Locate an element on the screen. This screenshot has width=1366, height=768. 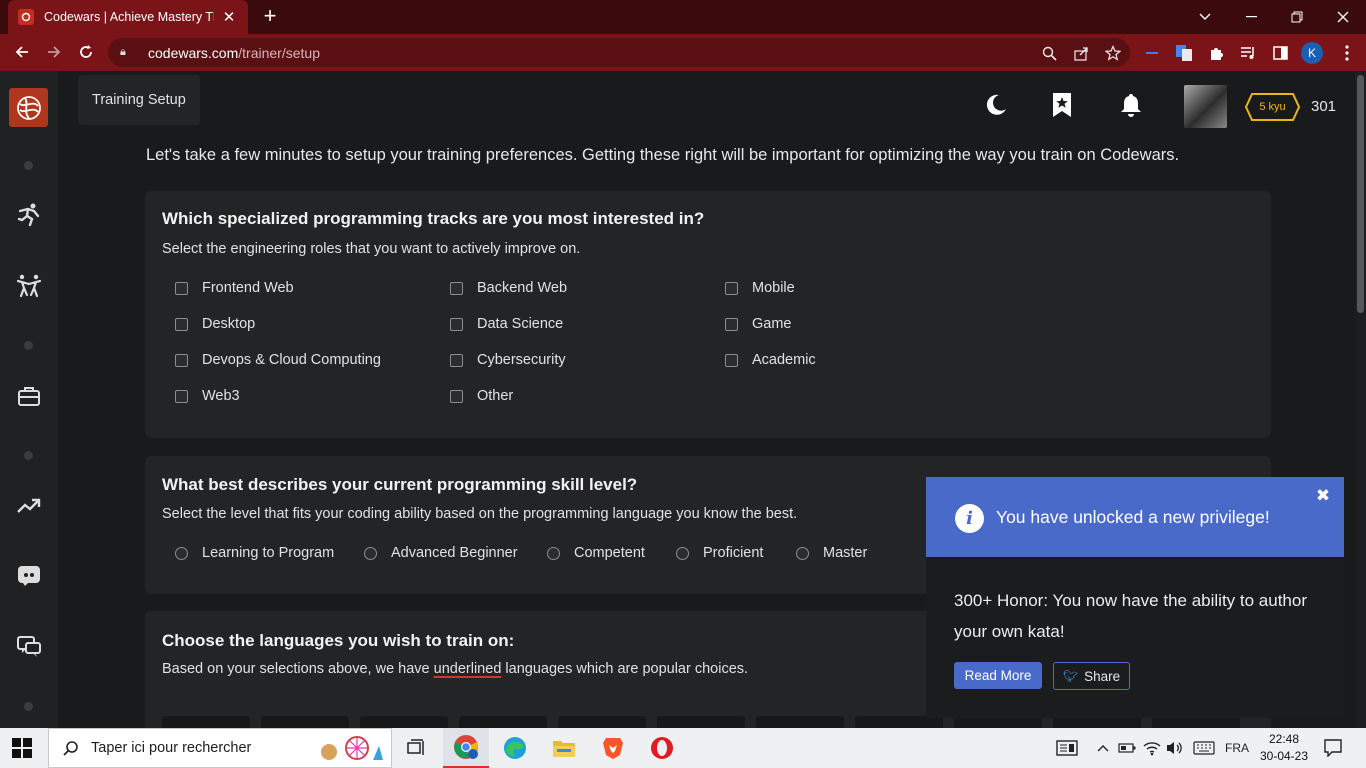
track-option-backend-web: Backend Web is located at coordinates (508, 288).